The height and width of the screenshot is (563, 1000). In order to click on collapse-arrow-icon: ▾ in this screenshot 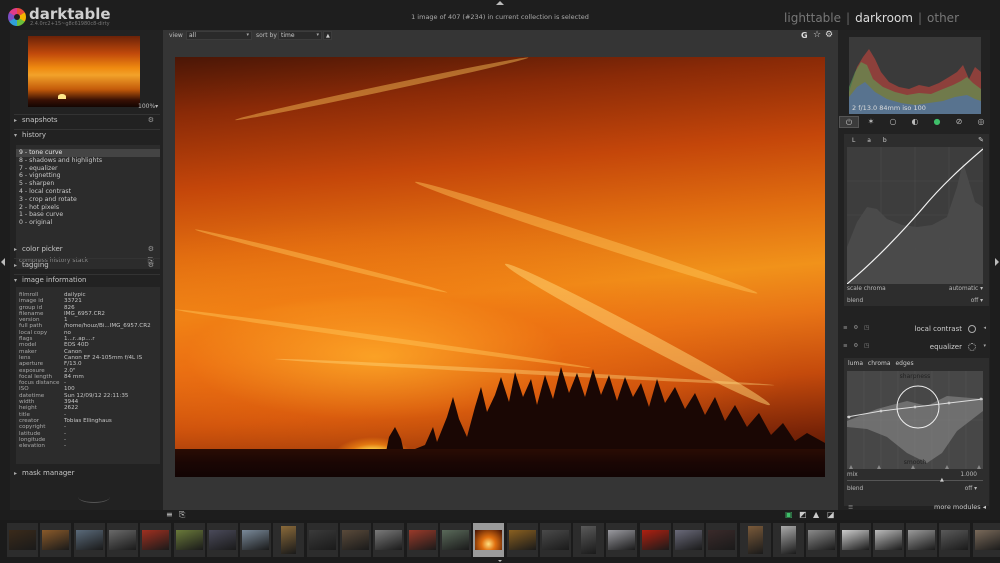, I will do `click(984, 346)`.